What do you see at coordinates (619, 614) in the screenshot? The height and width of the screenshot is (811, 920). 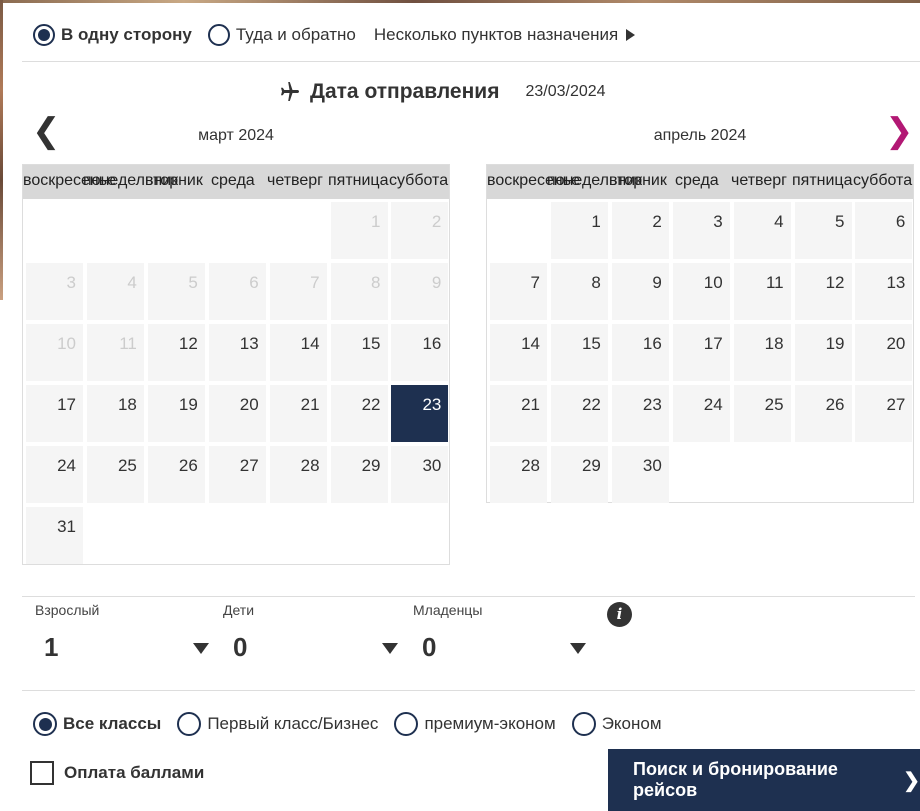 I see `info-icon: i` at bounding box center [619, 614].